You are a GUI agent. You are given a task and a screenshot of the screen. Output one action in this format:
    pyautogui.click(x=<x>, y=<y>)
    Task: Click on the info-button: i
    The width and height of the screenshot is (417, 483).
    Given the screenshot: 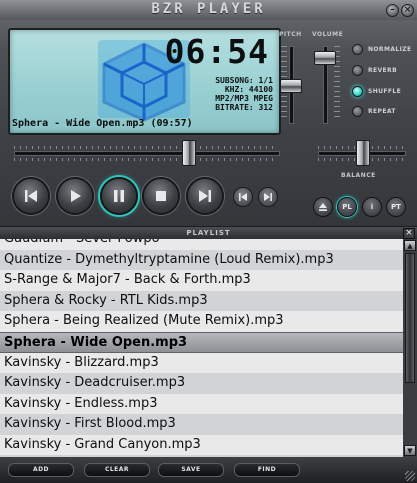 What is the action you would take?
    pyautogui.click(x=372, y=207)
    